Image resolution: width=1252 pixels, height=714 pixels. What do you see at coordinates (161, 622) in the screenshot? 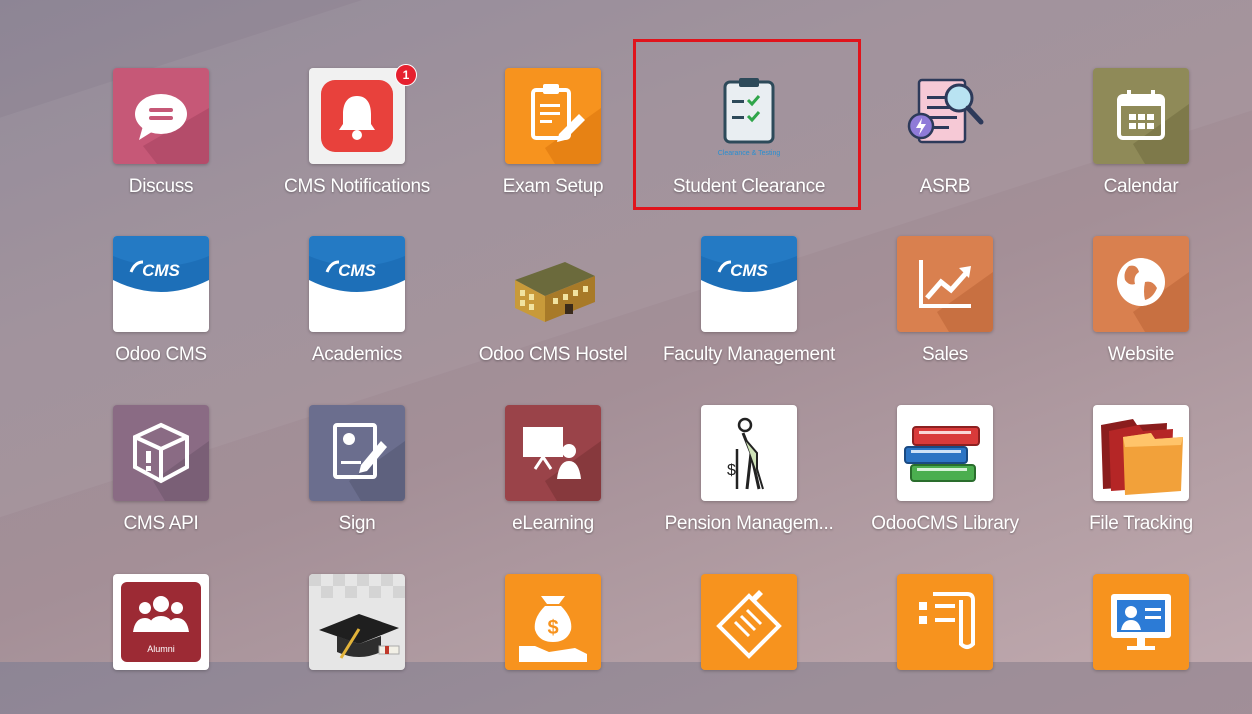
I see `alumni-icon: Alumni` at bounding box center [161, 622].